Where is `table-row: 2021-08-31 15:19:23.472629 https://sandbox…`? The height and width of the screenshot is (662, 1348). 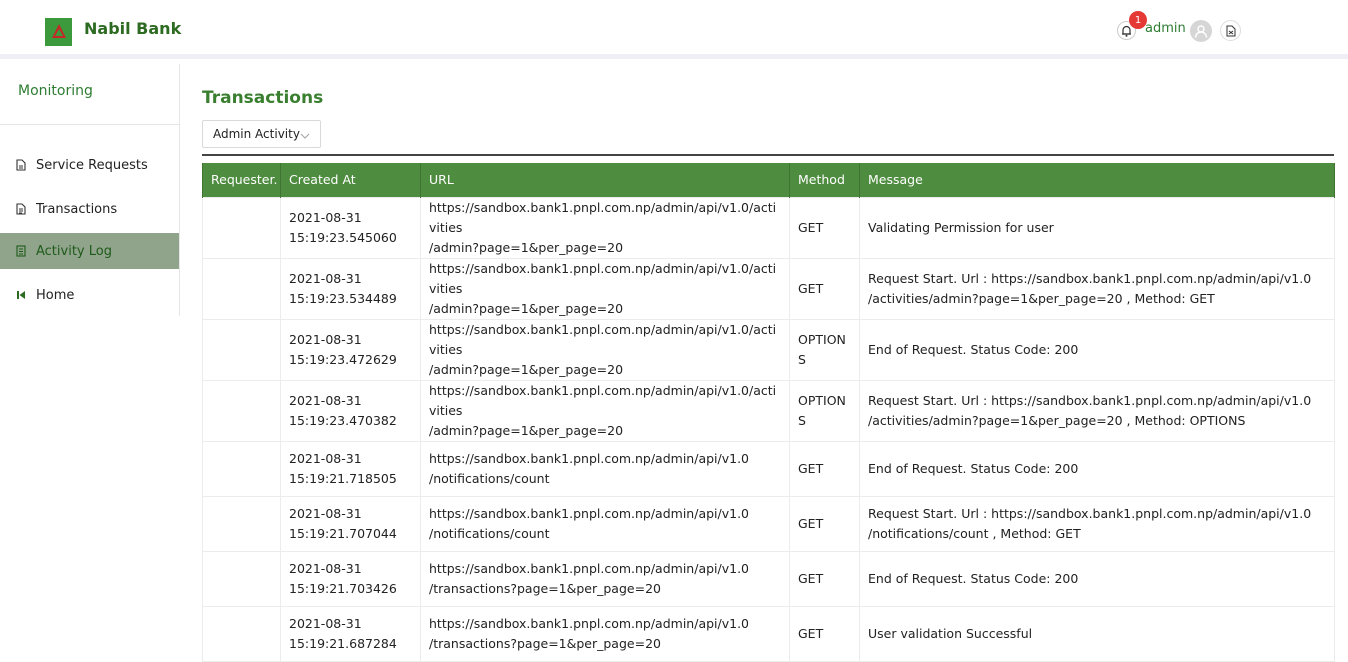
table-row: 2021-08-31 15:19:23.472629 https://sandbox… is located at coordinates (768, 349).